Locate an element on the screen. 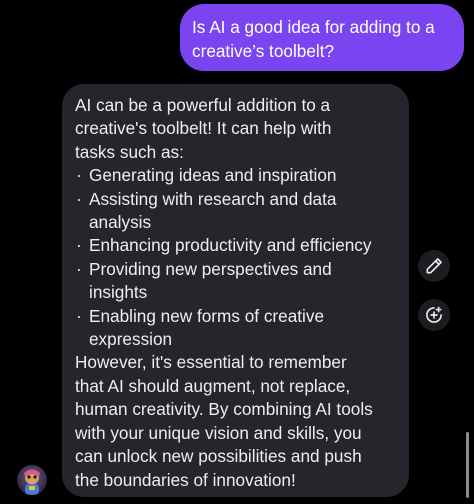 This screenshot has width=474, height=504. user-message-line: creative’s toolbelt? is located at coordinates (263, 51).